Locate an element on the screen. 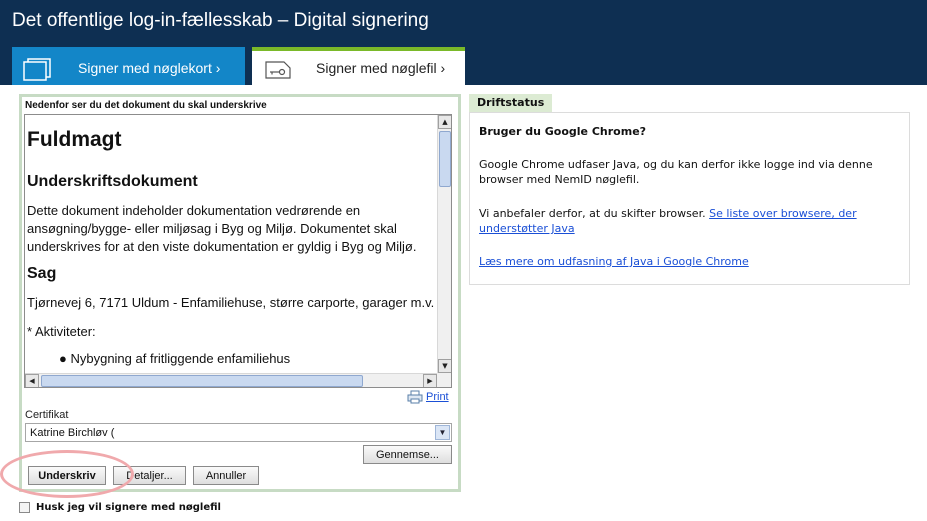 The height and width of the screenshot is (521, 927). scroll-down-arrow-icon: ▼ is located at coordinates (444, 366).